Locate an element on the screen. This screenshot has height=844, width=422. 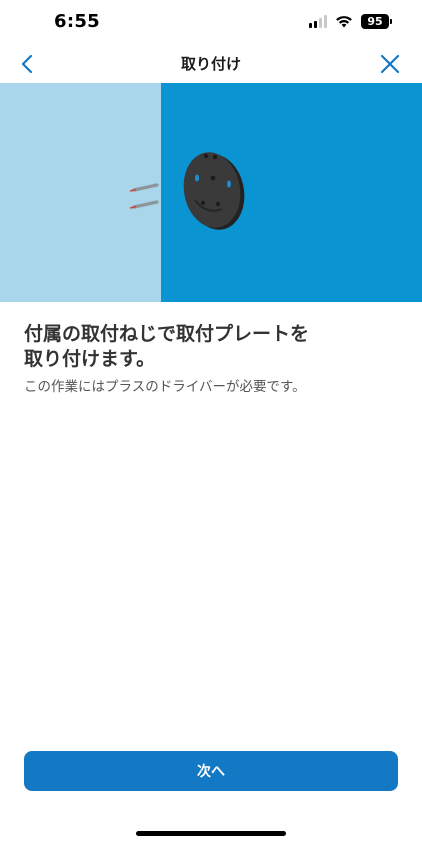
status-bar: 6:55 95 is located at coordinates (211, 23).